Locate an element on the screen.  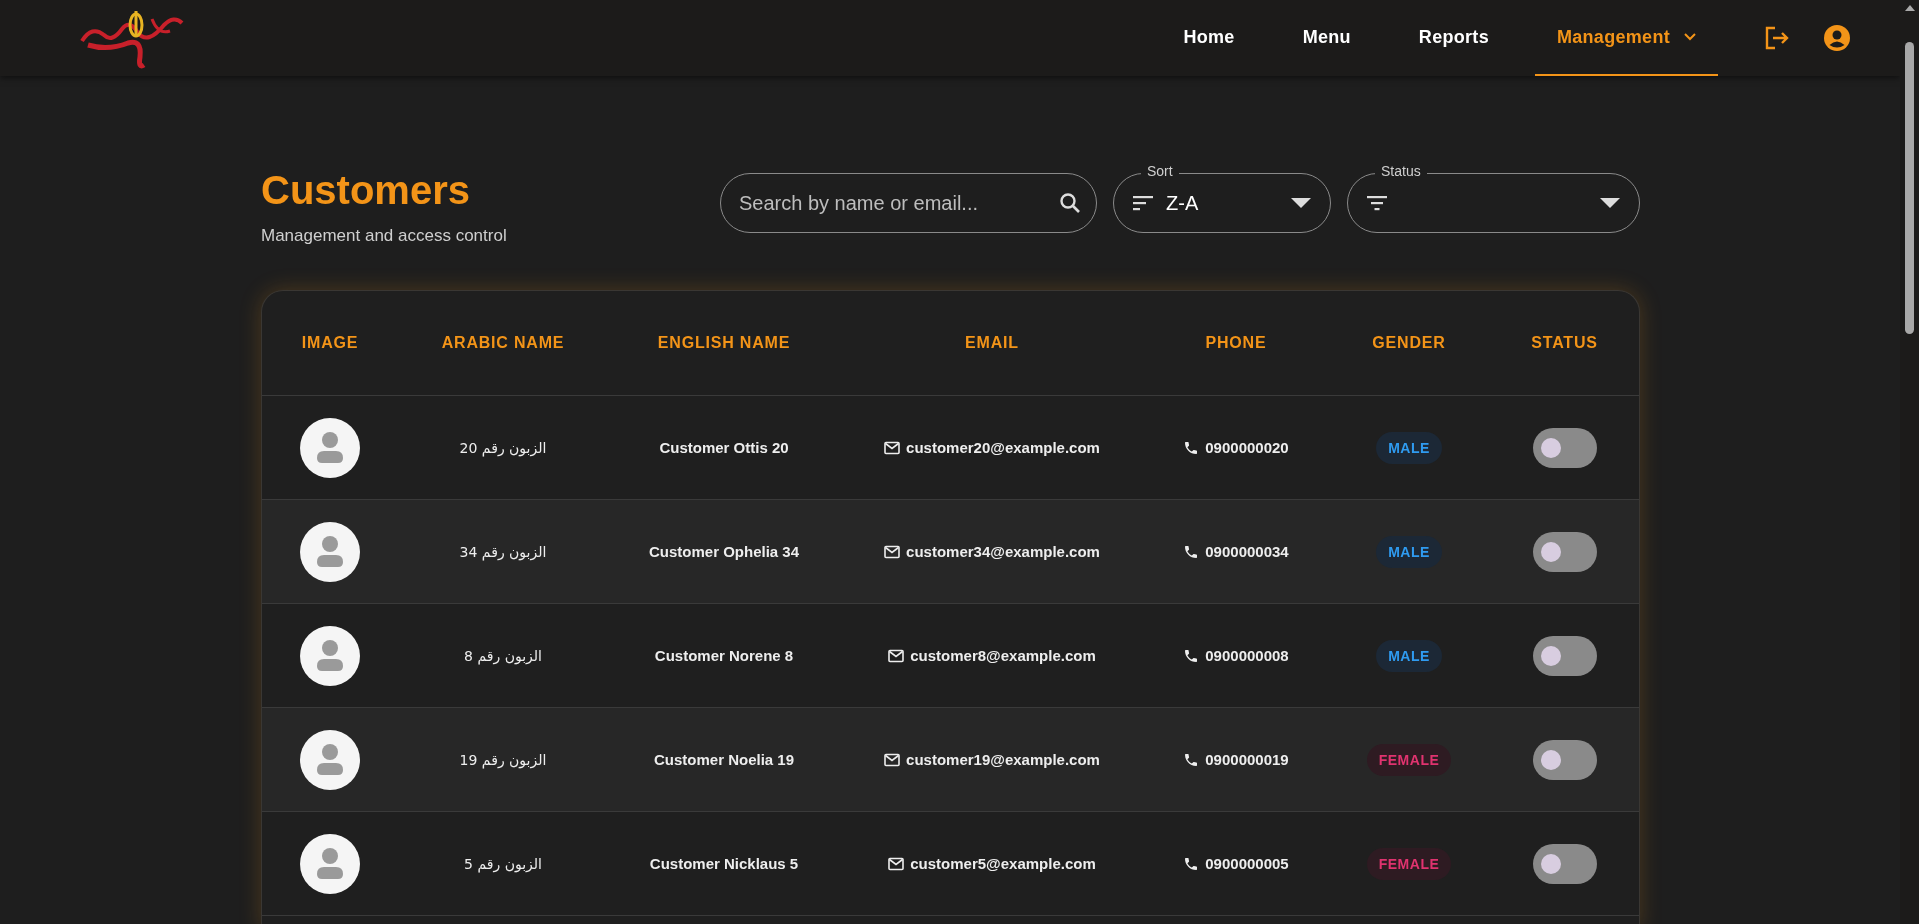
phone-text: 0900000020 is located at coordinates (1247, 447).